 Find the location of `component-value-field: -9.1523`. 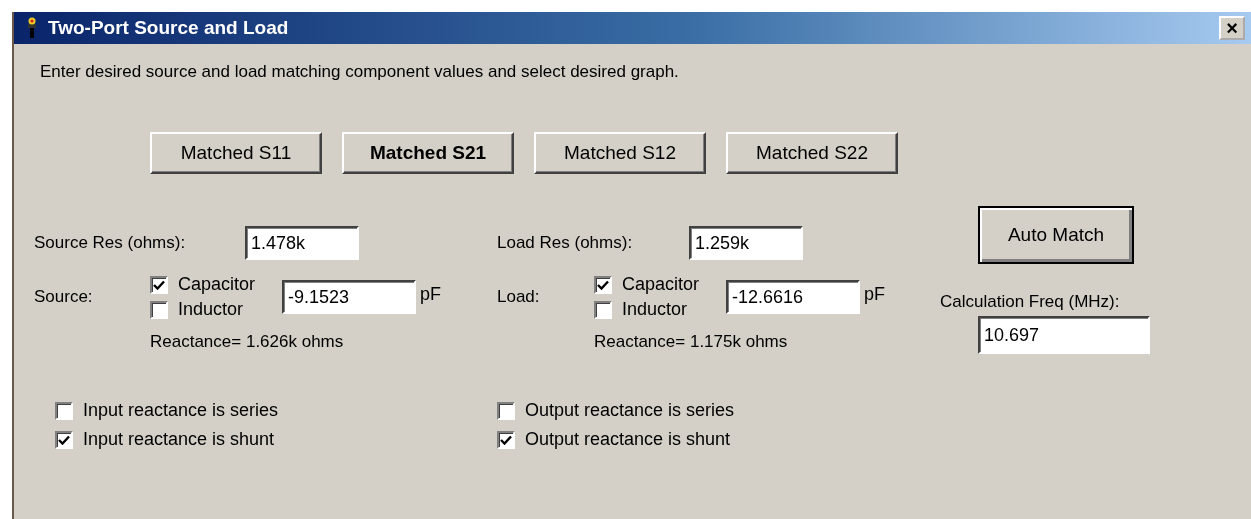

component-value-field: -9.1523 is located at coordinates (349, 297).